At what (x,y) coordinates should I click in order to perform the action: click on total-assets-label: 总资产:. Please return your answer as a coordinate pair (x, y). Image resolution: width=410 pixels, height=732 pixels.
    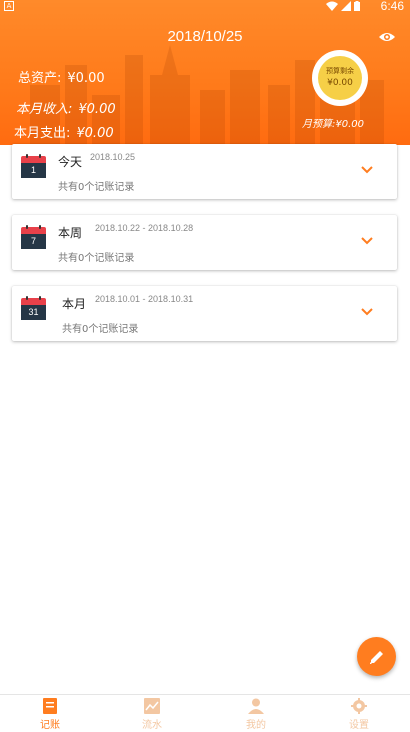
    Looking at the image, I should click on (40, 78).